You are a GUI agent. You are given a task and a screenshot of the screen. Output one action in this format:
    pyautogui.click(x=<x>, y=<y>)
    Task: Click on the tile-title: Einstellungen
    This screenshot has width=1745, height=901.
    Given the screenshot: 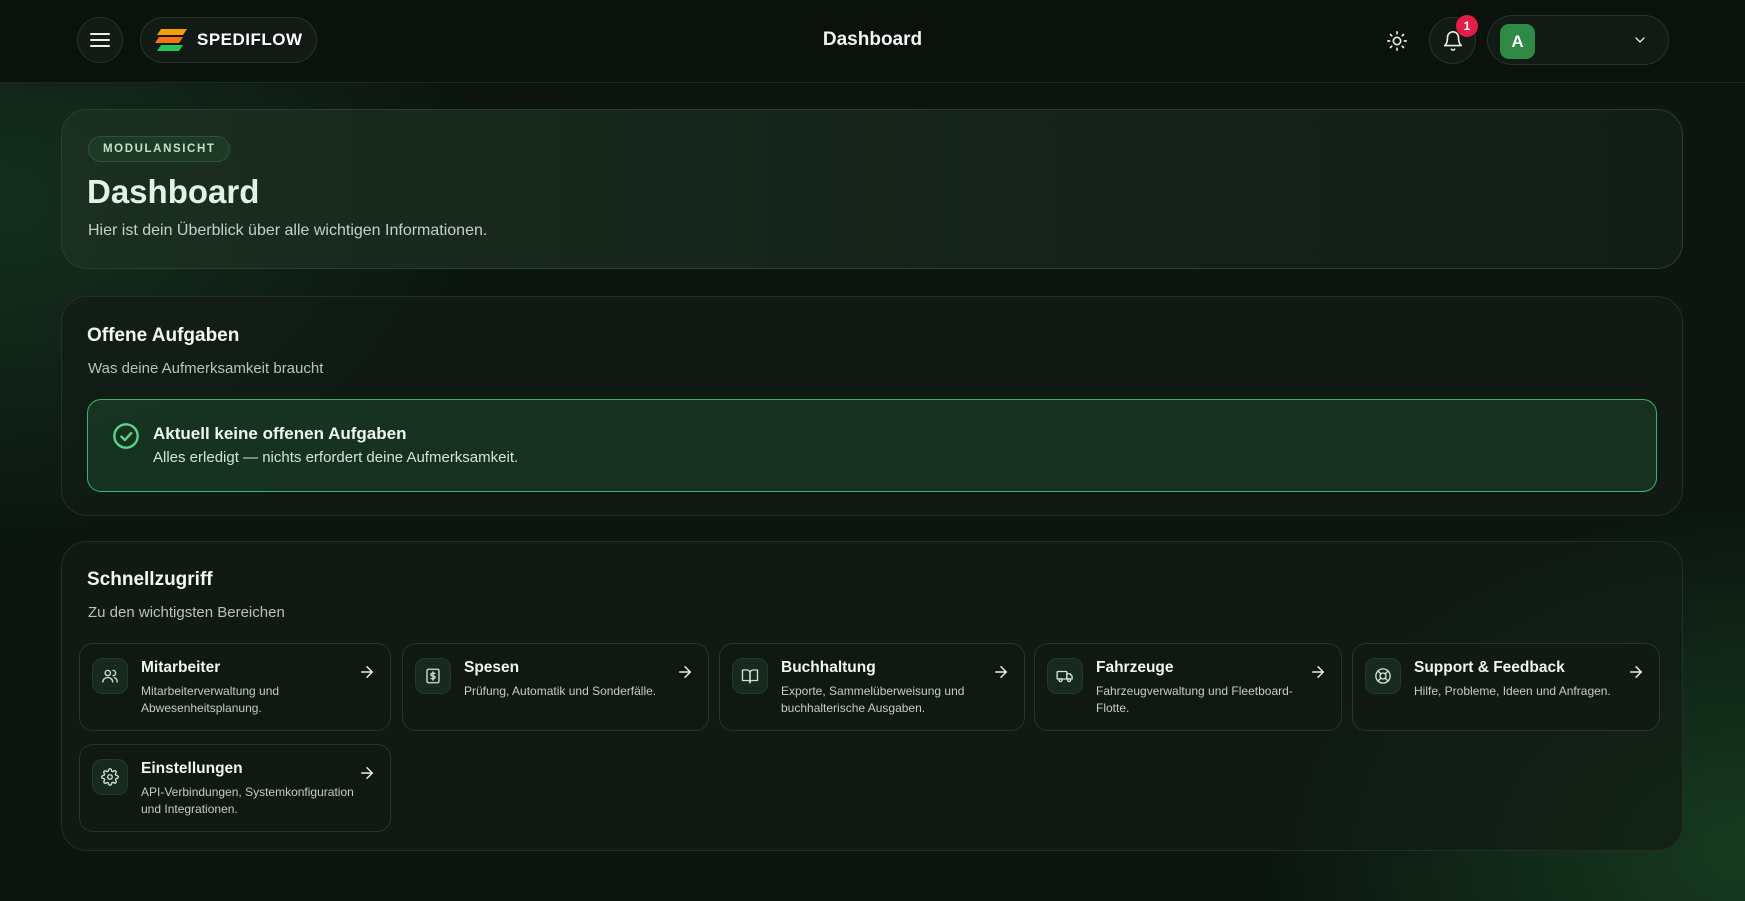 What is the action you would take?
    pyautogui.click(x=192, y=768)
    